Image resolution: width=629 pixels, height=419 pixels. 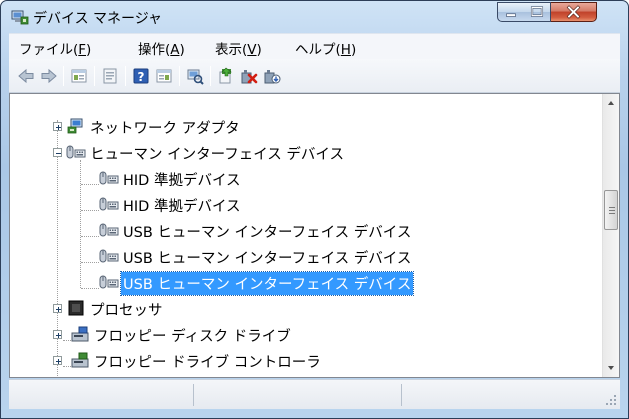 What do you see at coordinates (80, 360) in the screenshot?
I see `floppy-controller-icon` at bounding box center [80, 360].